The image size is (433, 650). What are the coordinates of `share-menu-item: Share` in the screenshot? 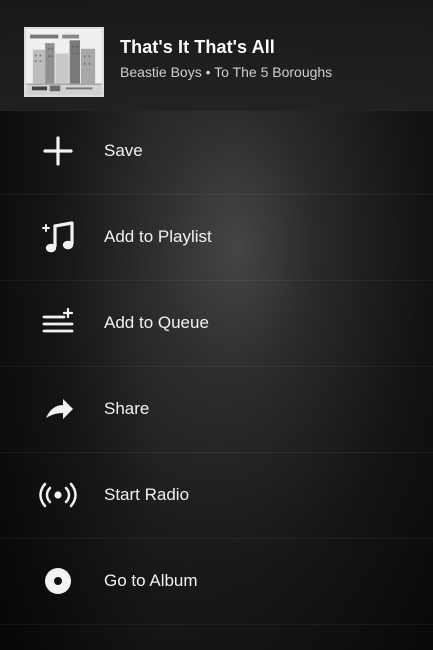 It's located at (216, 411).